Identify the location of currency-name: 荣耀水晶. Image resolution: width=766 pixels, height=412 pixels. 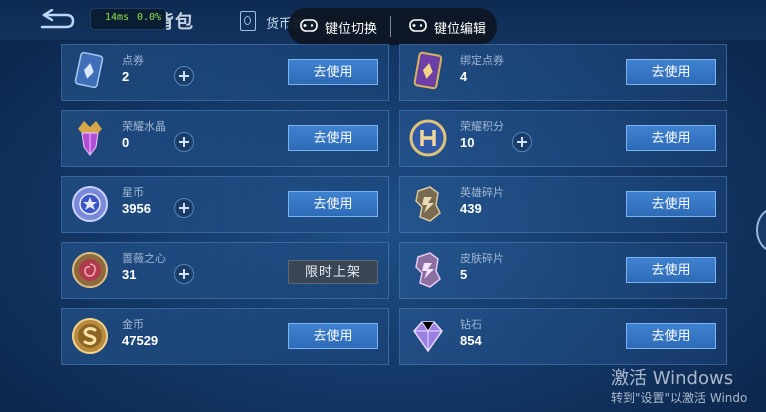
(144, 126).